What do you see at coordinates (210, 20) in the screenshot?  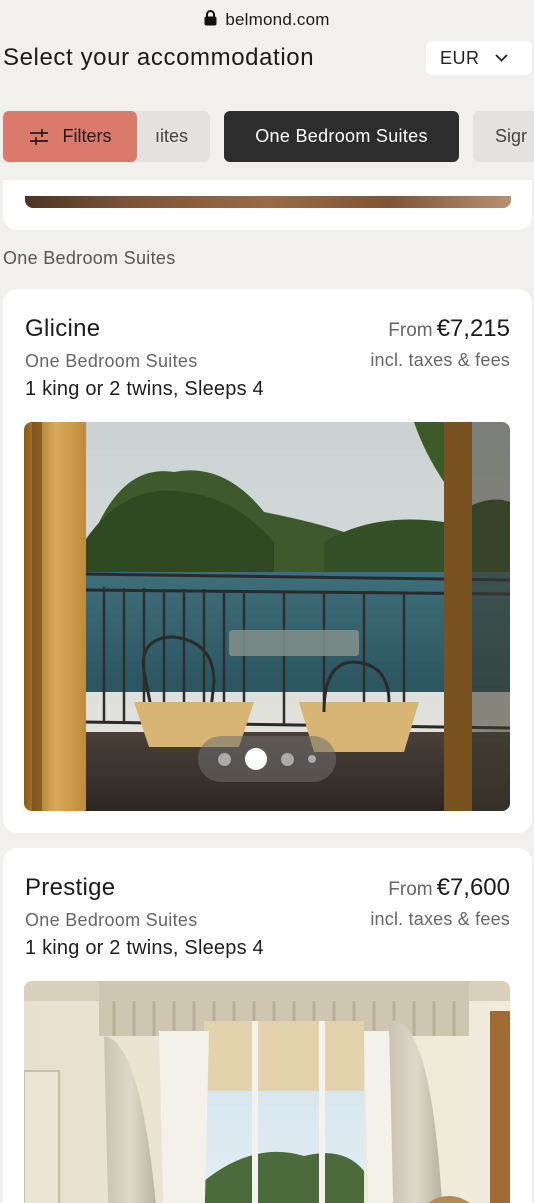 I see `lock-icon` at bounding box center [210, 20].